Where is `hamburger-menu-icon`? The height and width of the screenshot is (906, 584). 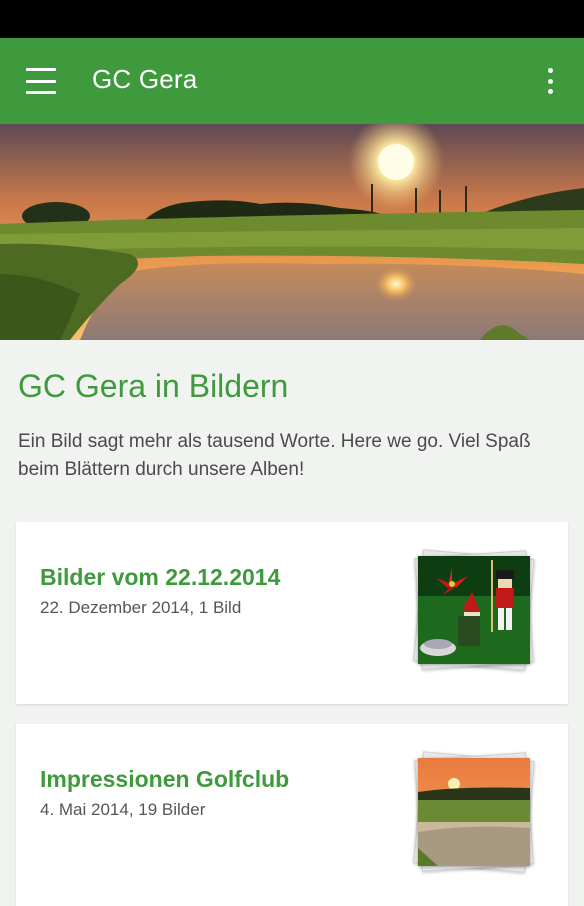
hamburger-menu-icon is located at coordinates (43, 81).